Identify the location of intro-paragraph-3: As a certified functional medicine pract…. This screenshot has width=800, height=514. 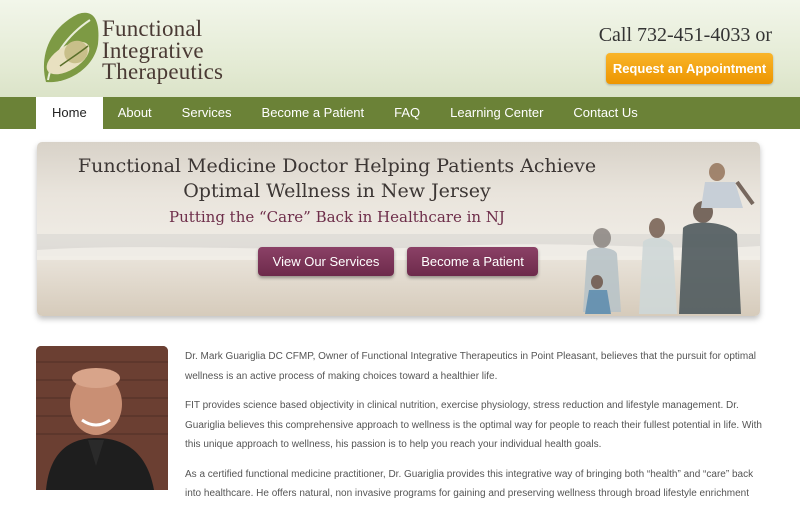
(469, 484).